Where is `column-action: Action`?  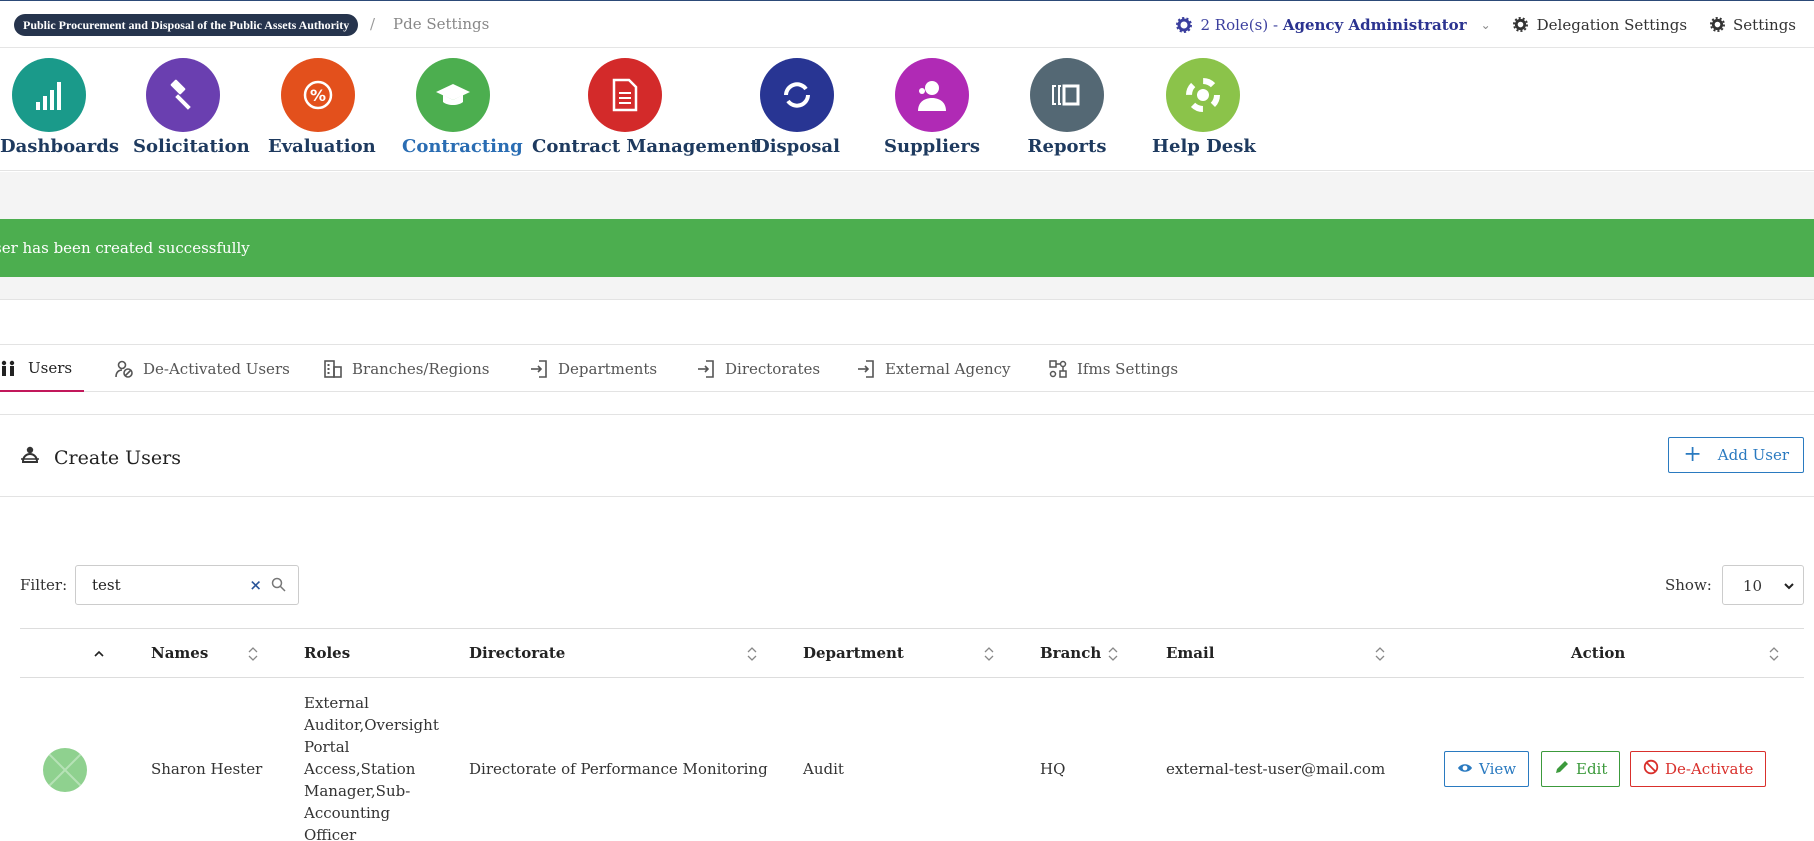 column-action: Action is located at coordinates (1598, 653).